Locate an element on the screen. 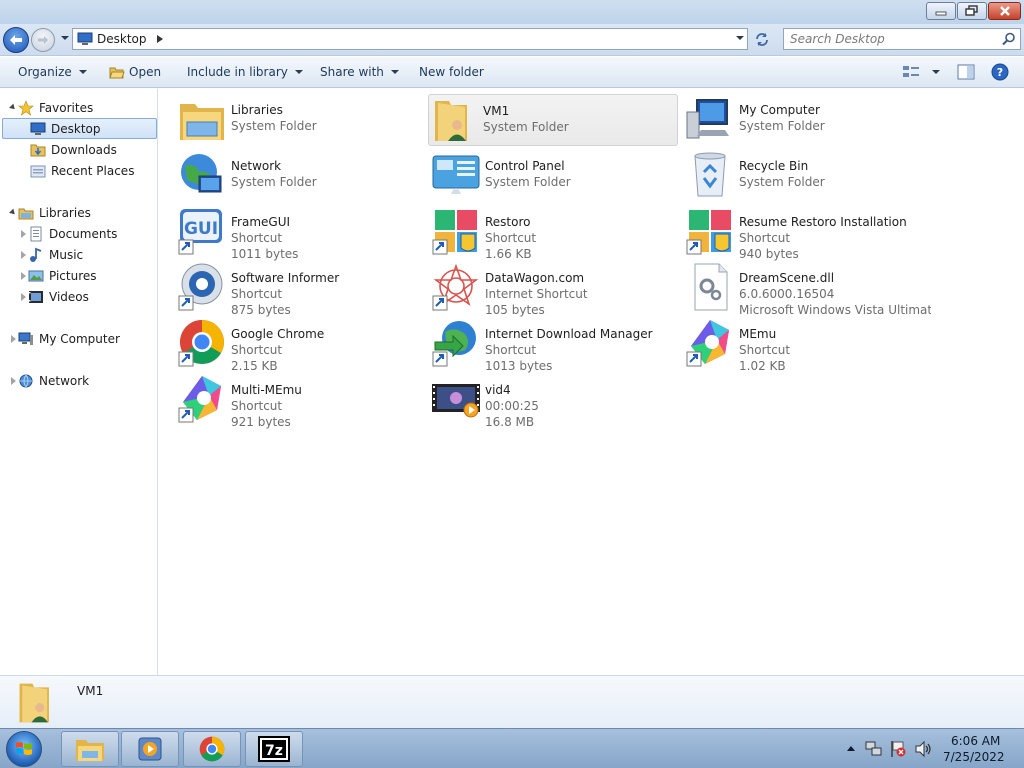 The image size is (1024, 768). item-duration: 00:00:25 is located at coordinates (512, 406).